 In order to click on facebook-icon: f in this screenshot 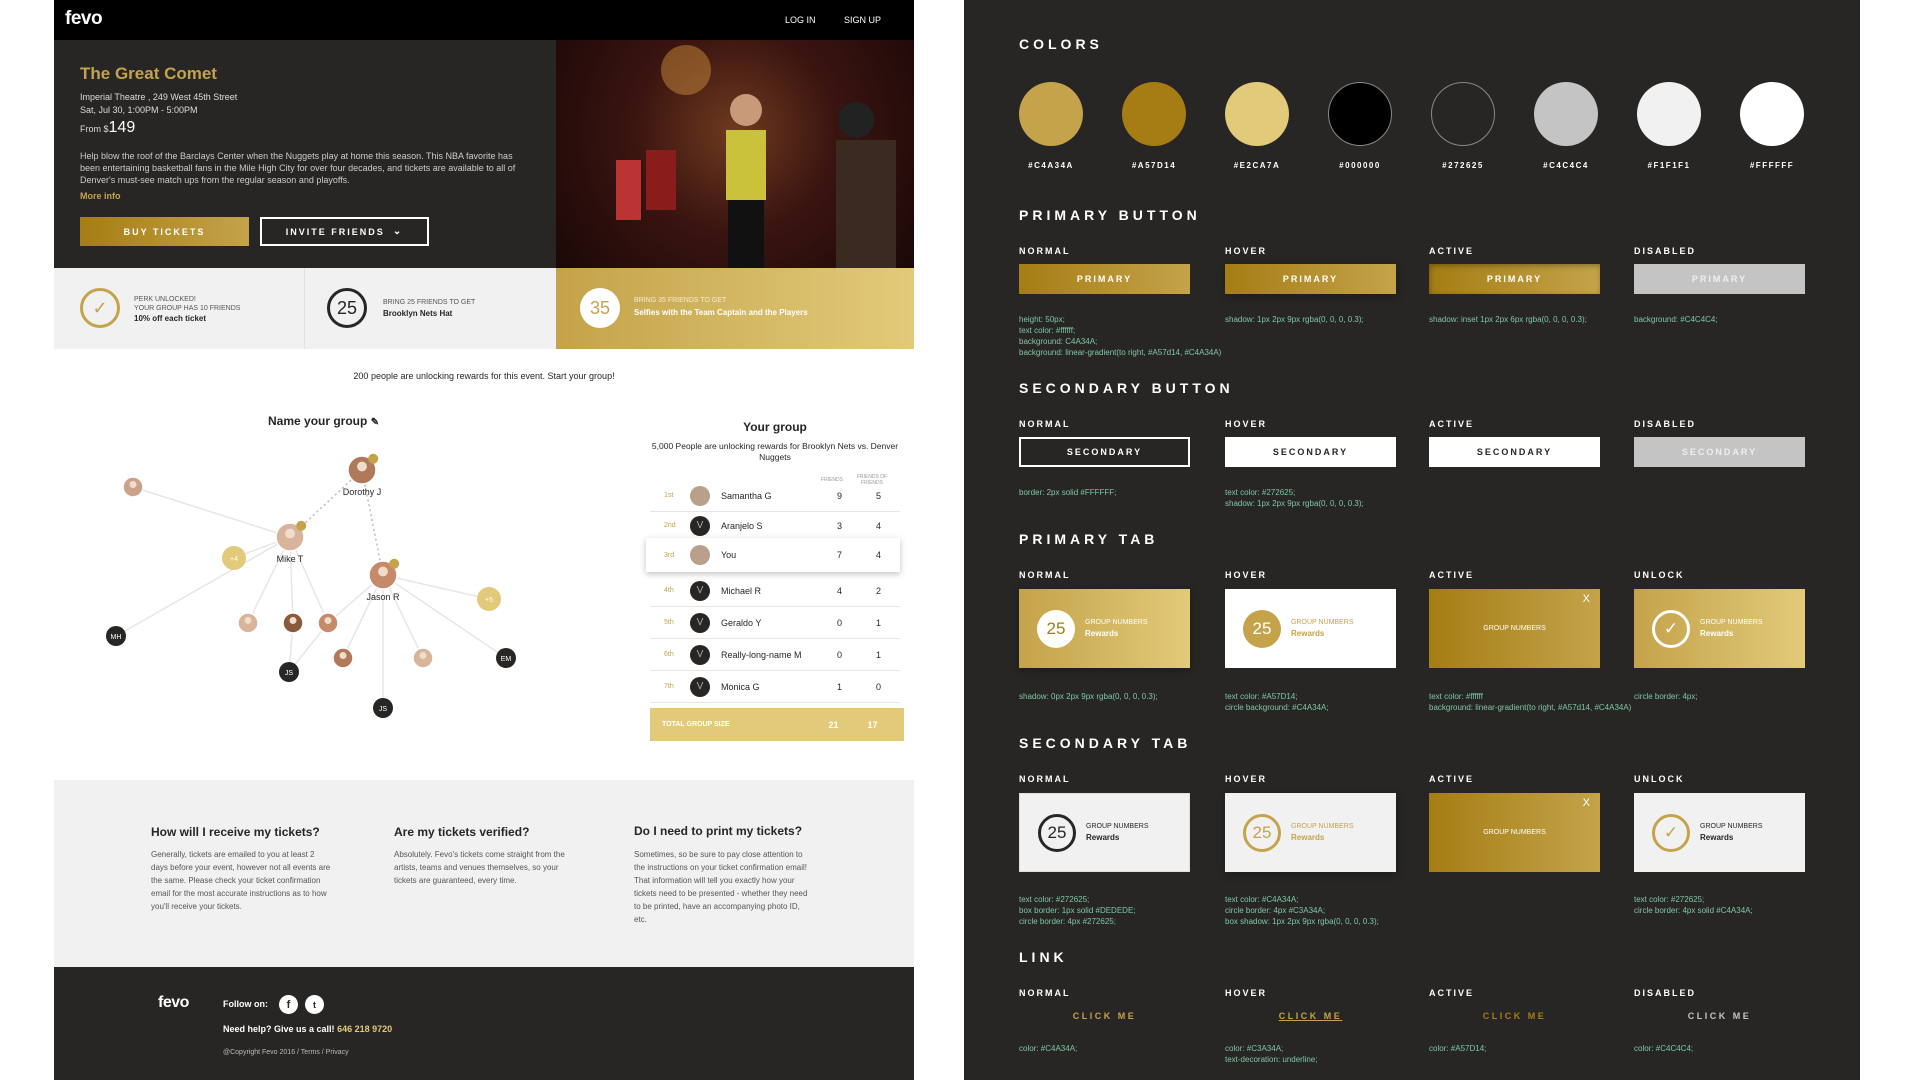, I will do `click(288, 1004)`.